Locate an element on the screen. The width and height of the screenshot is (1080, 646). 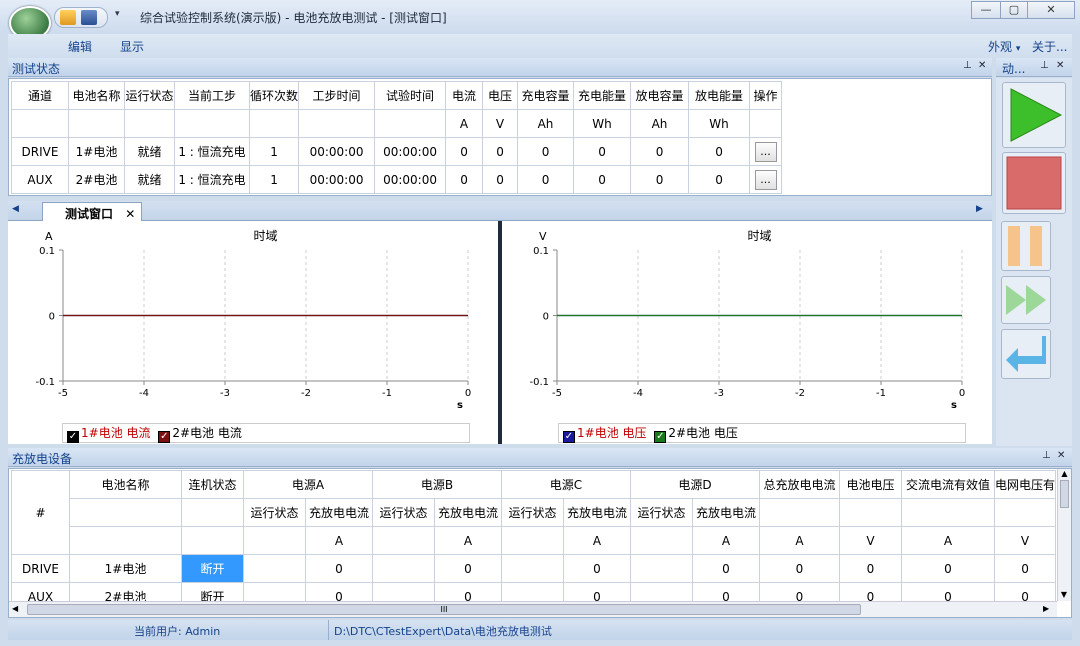
menu-edit: 编辑 is located at coordinates (80, 46).